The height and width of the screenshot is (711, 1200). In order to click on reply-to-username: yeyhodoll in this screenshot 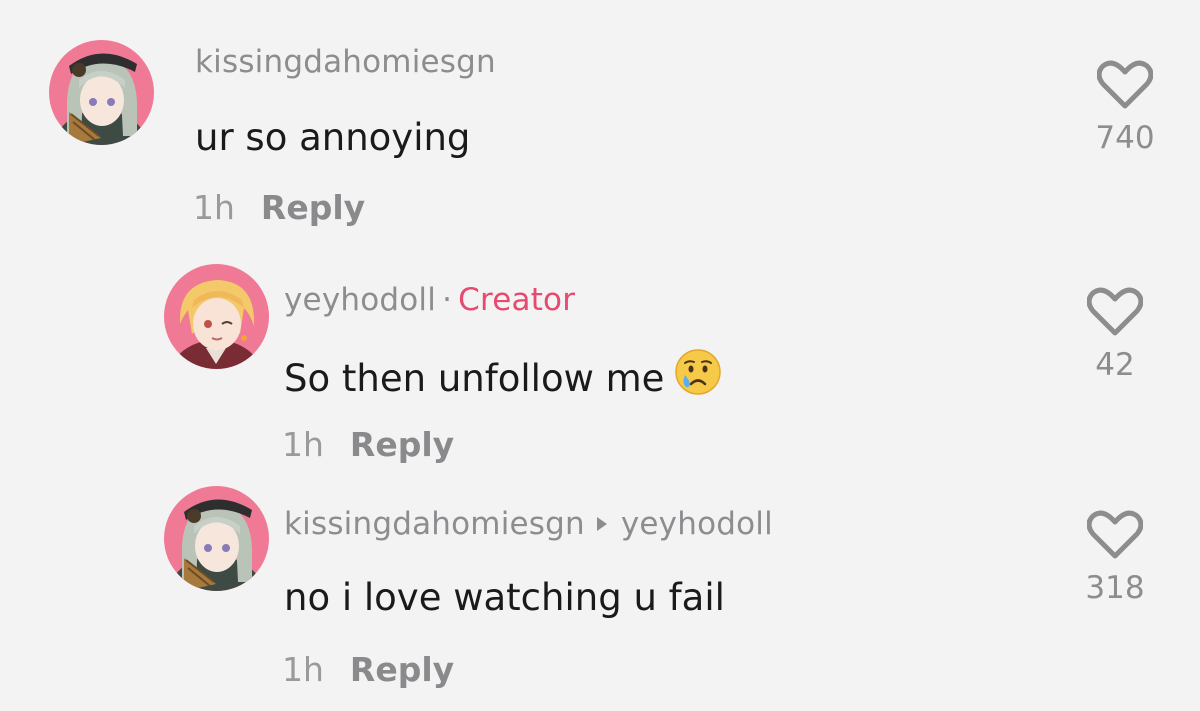, I will do `click(697, 524)`.